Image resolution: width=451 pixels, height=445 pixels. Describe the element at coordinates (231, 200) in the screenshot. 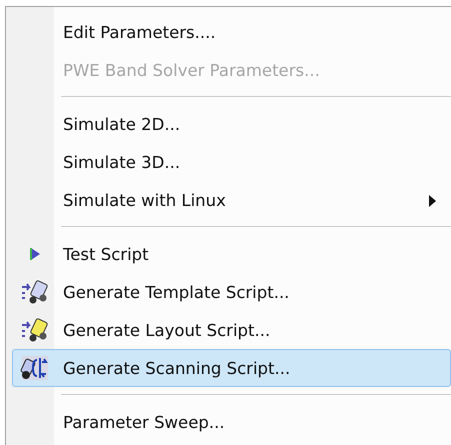

I see `menu-item: Simulate with Linux` at that location.